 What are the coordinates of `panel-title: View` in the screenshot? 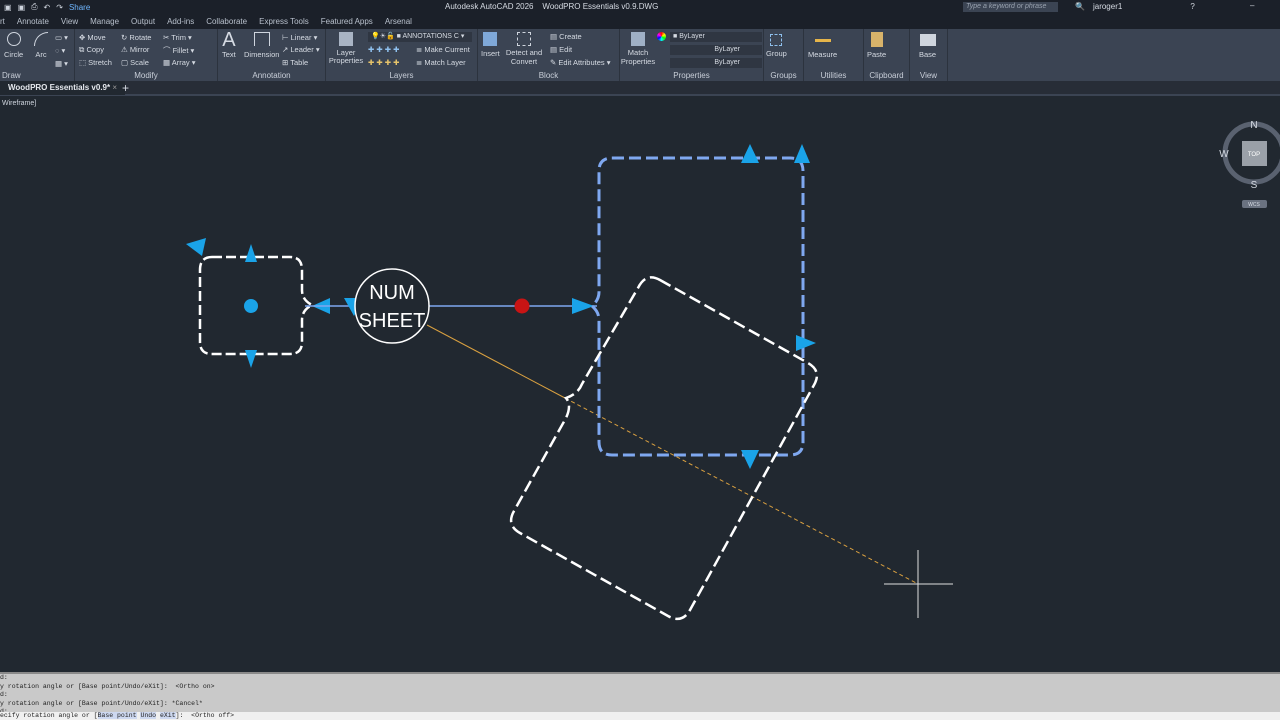 It's located at (928, 75).